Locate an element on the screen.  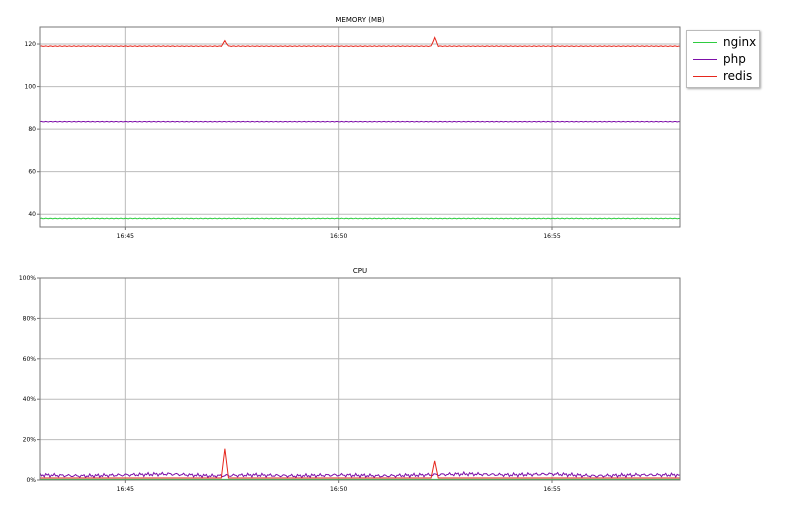
y-tick-label: 0% is located at coordinates (31, 480).